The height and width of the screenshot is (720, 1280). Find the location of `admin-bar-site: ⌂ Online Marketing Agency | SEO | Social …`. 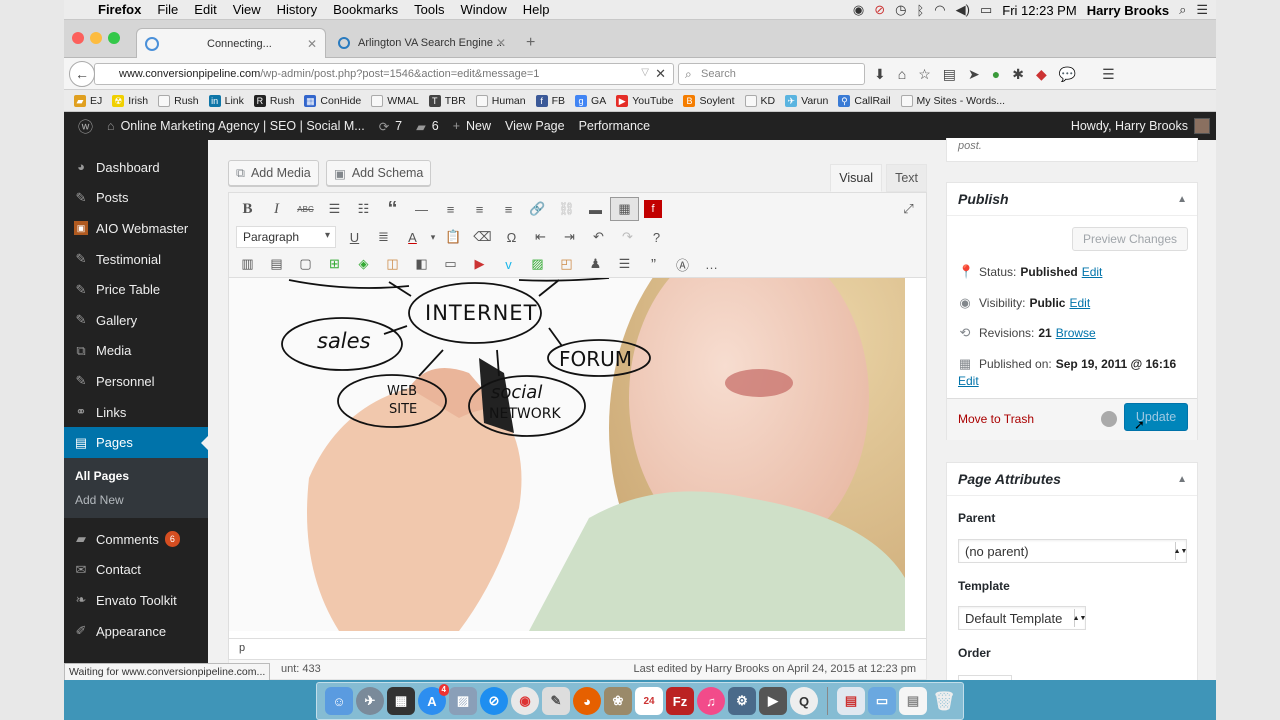

admin-bar-site: ⌂ Online Marketing Agency | SEO | Social … is located at coordinates (236, 126).